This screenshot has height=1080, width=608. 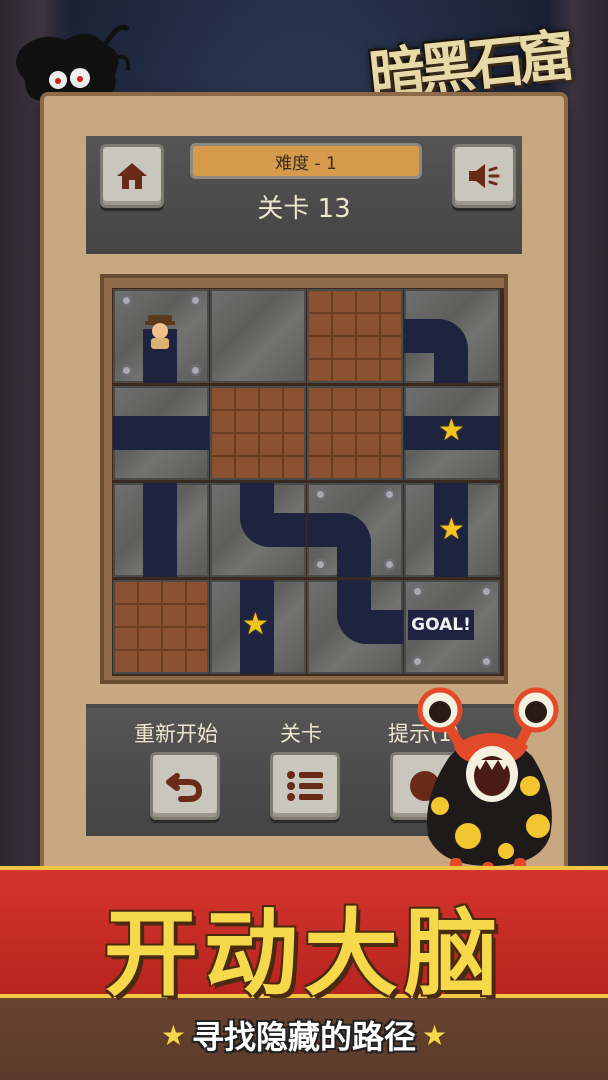 I want to click on list-icon, so click(x=305, y=786).